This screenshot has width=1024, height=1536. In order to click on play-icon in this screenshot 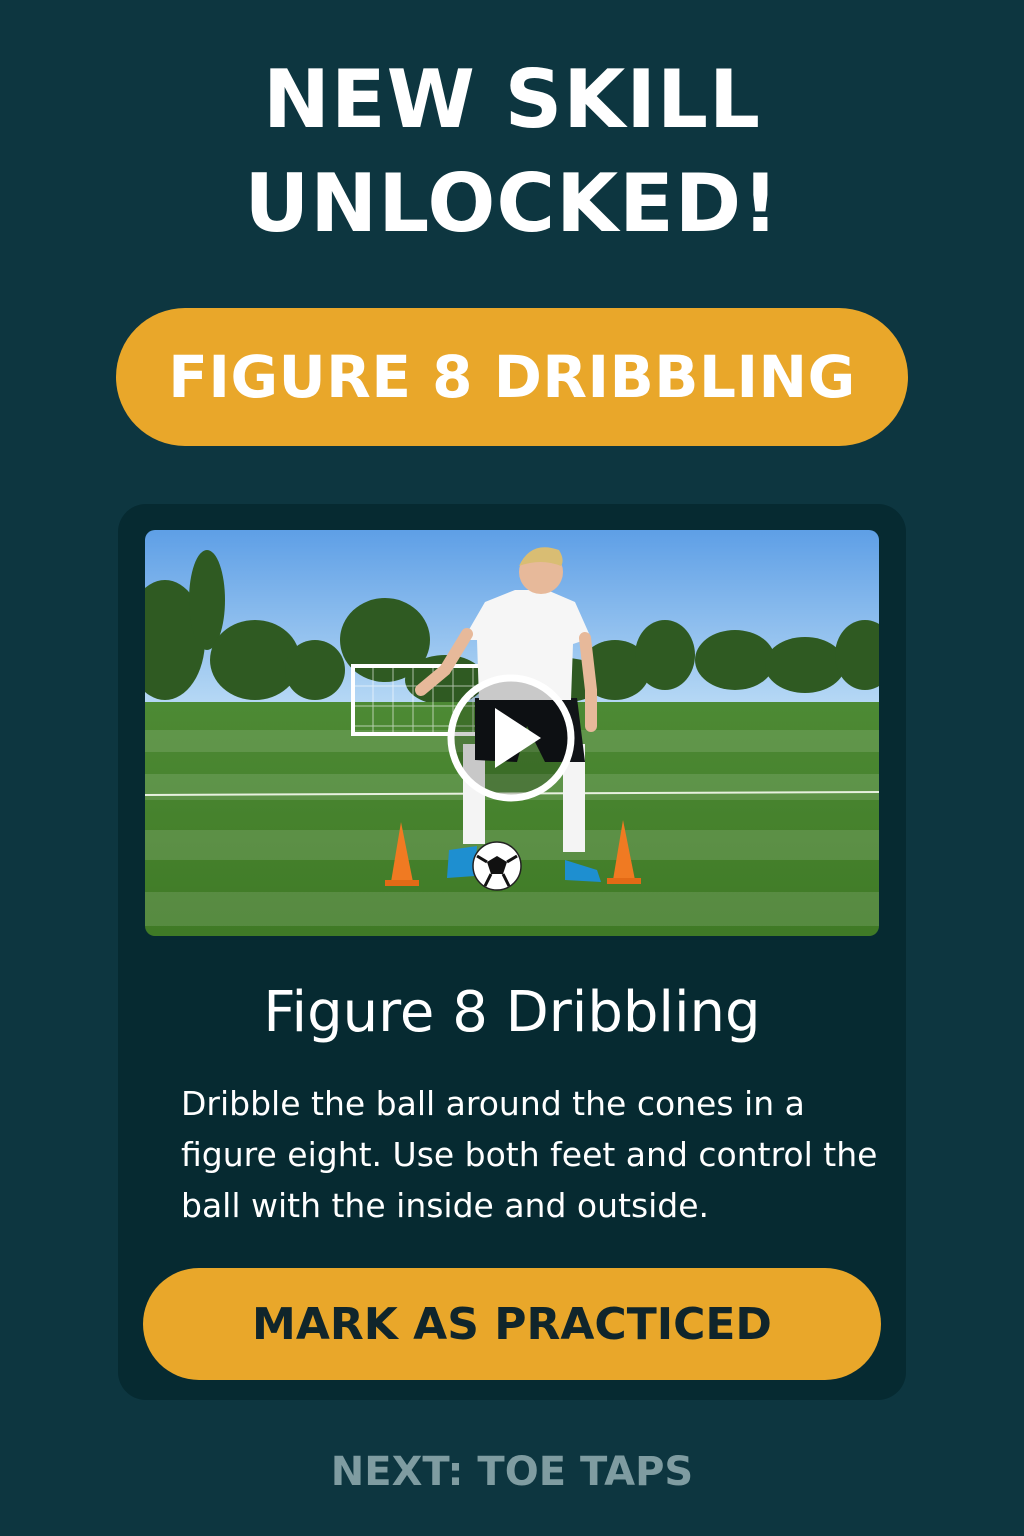, I will do `click(511, 738)`.